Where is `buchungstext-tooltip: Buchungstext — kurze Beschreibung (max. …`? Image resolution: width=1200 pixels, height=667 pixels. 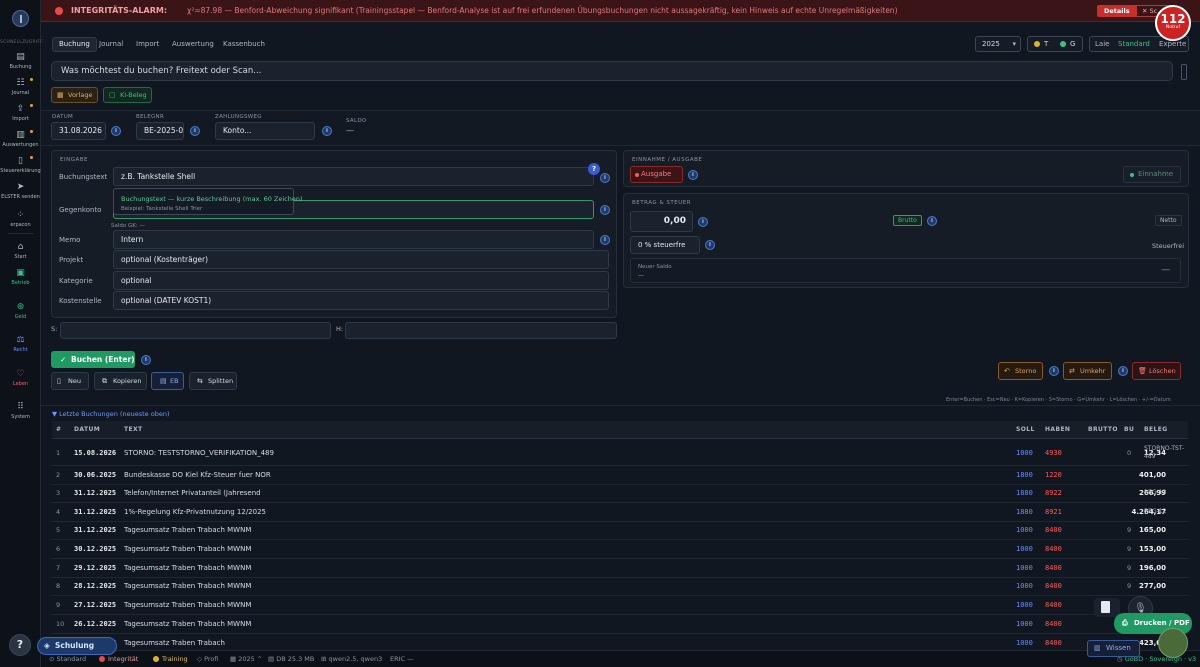 buchungstext-tooltip: Buchungstext — kurze Beschreibung (max. … is located at coordinates (208, 201).